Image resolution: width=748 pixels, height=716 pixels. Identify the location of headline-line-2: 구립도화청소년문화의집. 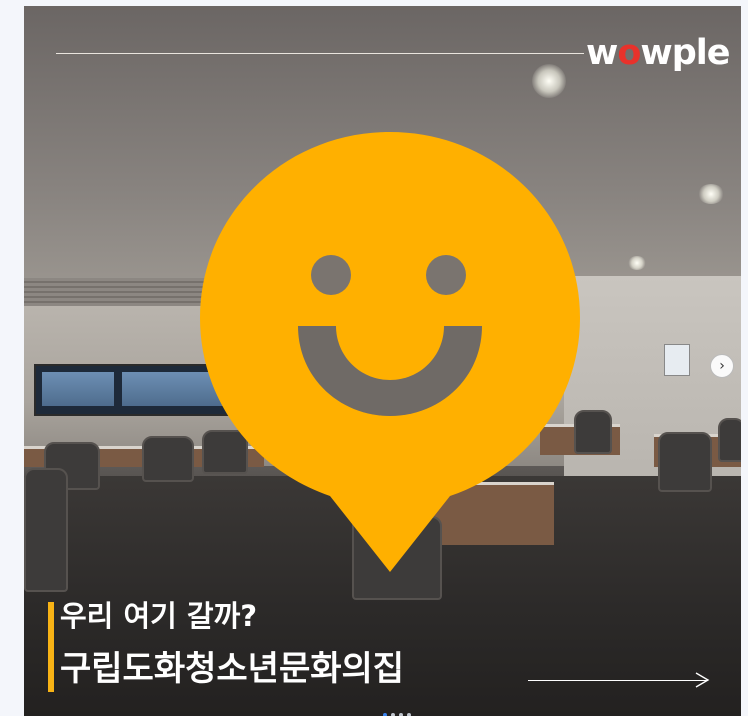
(232, 669).